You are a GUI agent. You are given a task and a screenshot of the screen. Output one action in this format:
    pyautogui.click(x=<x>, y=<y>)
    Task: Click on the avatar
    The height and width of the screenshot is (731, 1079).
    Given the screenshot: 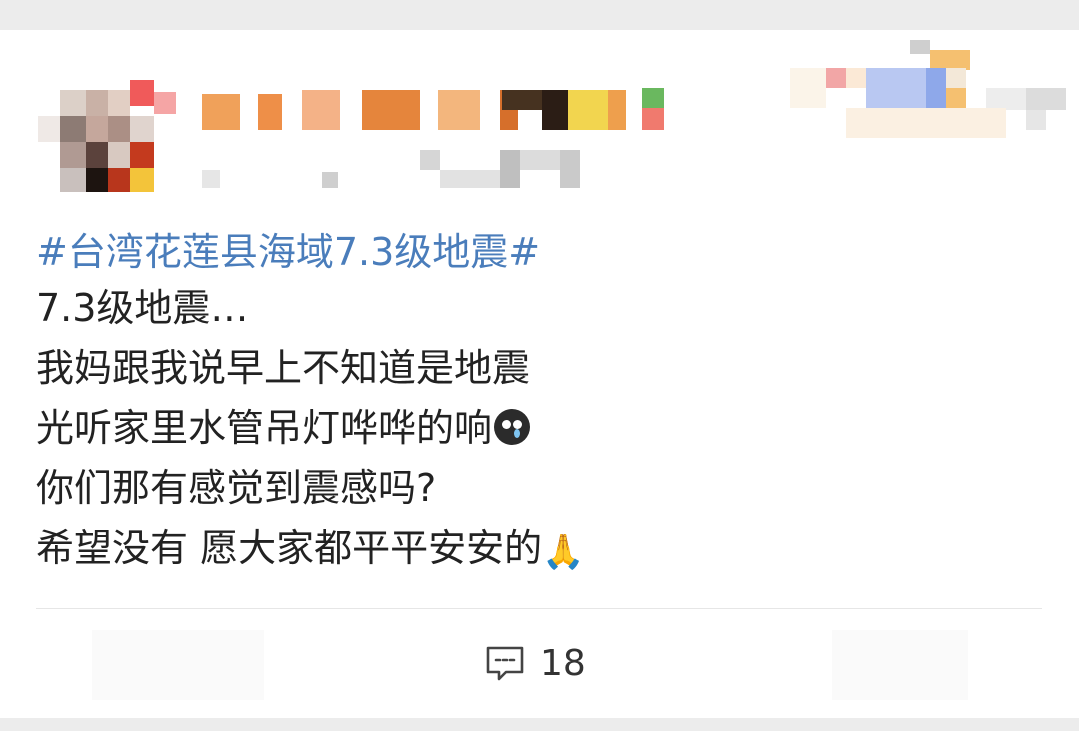 What is the action you would take?
    pyautogui.click(x=108, y=132)
    